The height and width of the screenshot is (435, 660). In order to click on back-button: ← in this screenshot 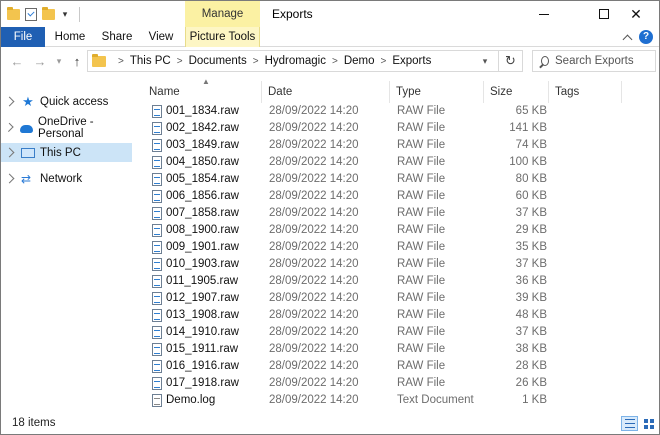, I will do `click(17, 61)`.